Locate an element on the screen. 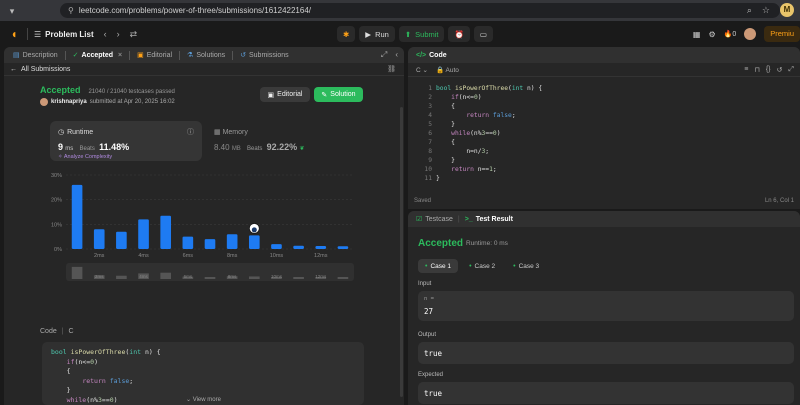 Image resolution: width=800 pixels, height=405 pixels. editor-line: while(n%3==0) is located at coordinates (468, 133).